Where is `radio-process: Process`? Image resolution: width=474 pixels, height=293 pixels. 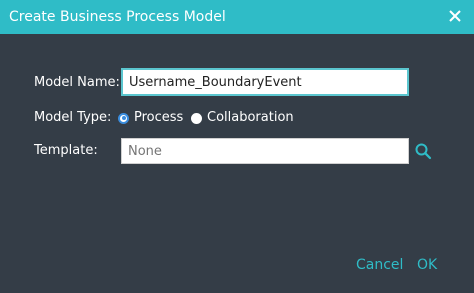
radio-process: Process is located at coordinates (150, 118).